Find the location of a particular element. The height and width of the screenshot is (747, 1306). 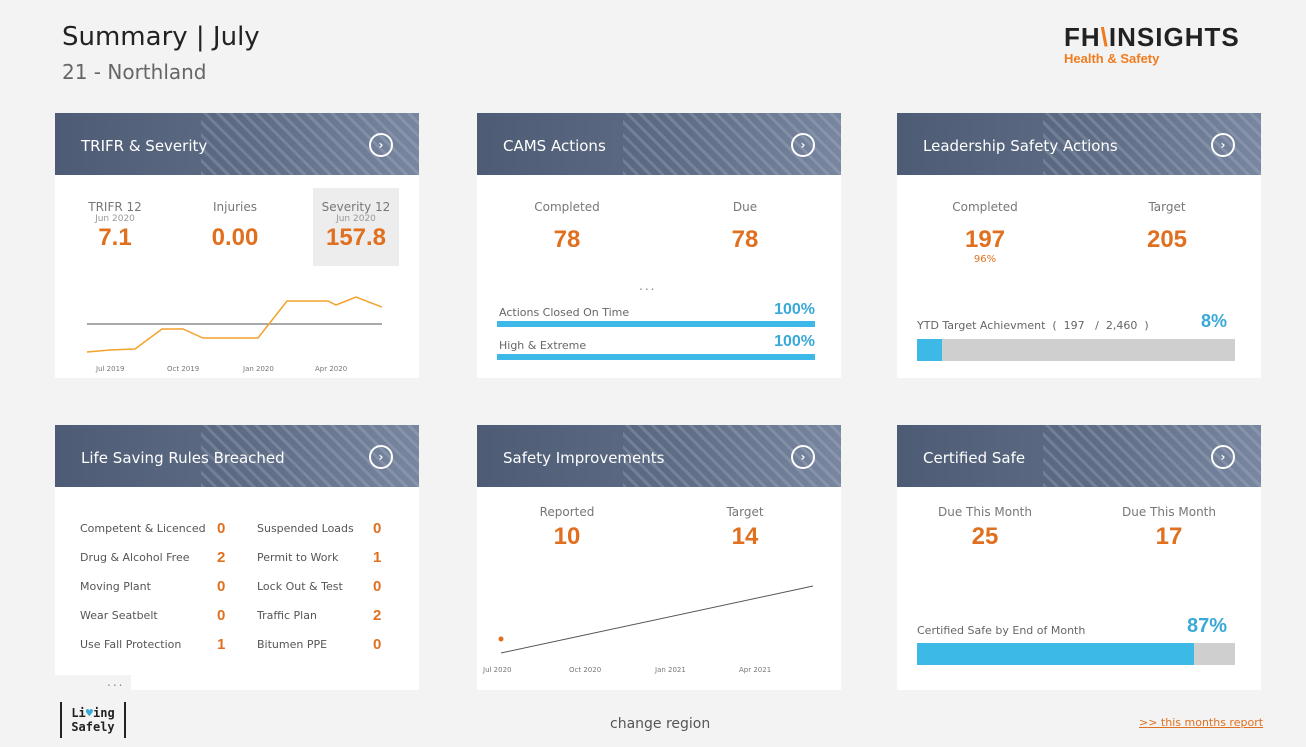

lsr-rule-label: Bitumen PPE is located at coordinates (292, 644).